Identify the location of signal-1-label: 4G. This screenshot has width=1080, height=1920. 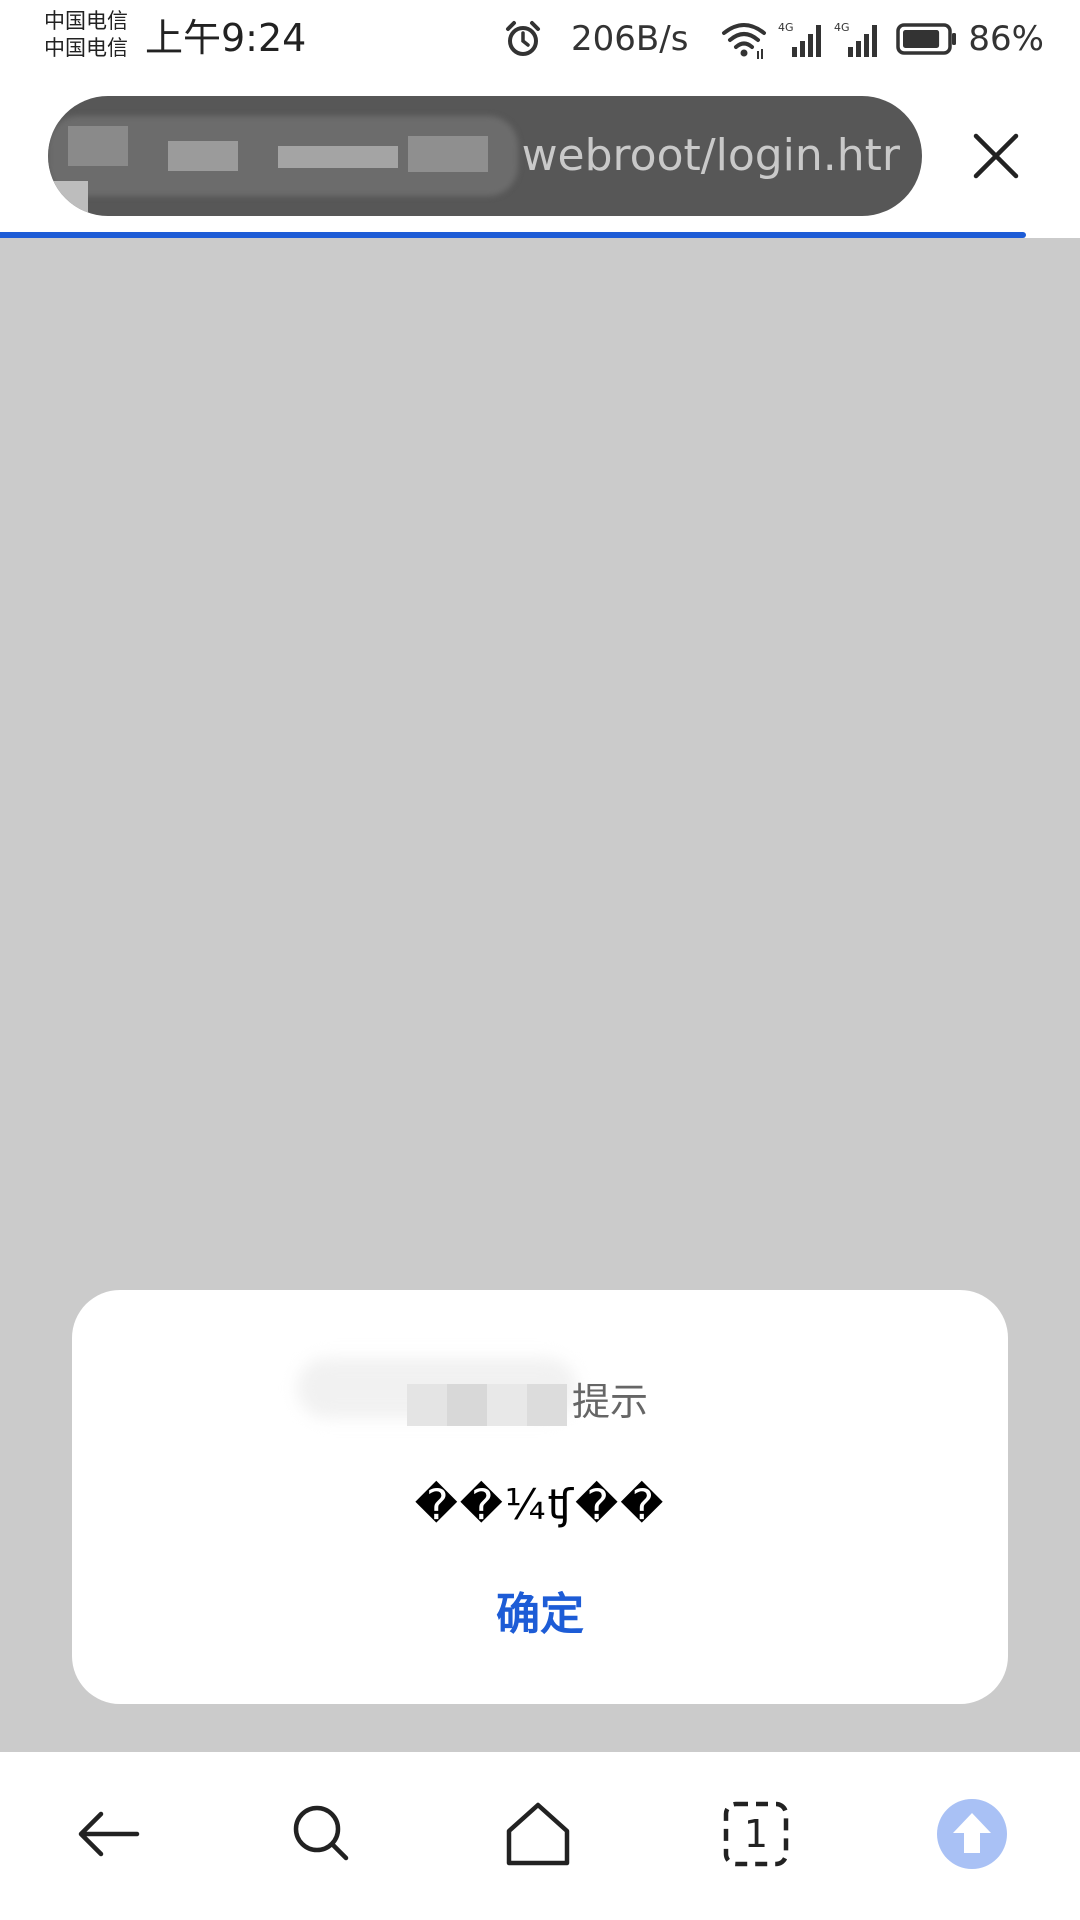
(786, 27).